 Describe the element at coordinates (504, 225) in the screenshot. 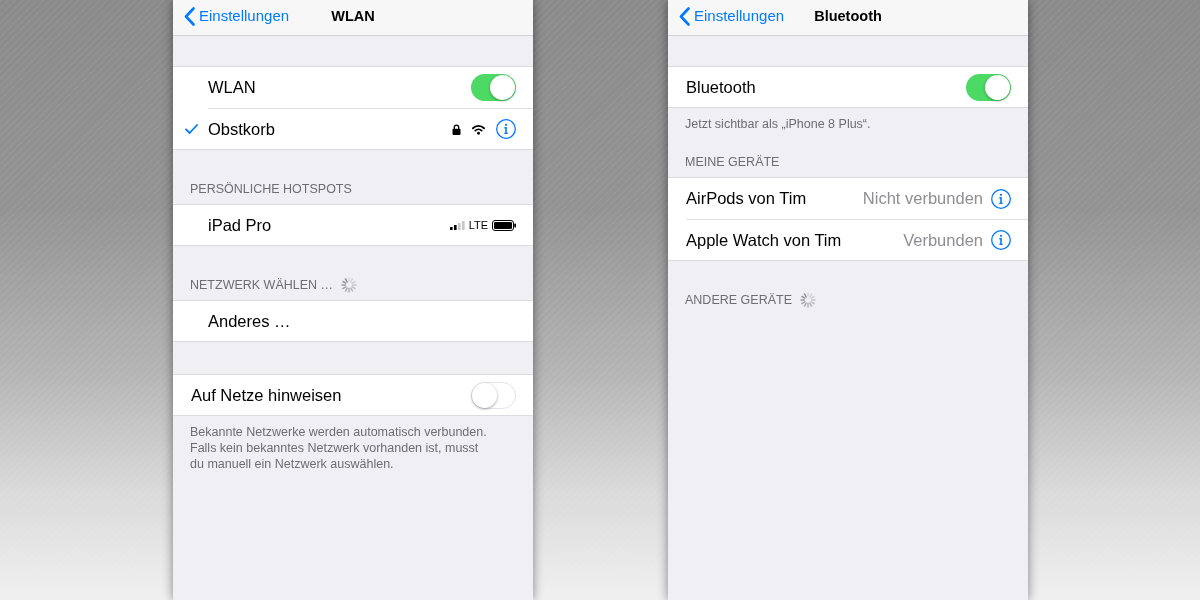

I see `battery-icon` at that location.